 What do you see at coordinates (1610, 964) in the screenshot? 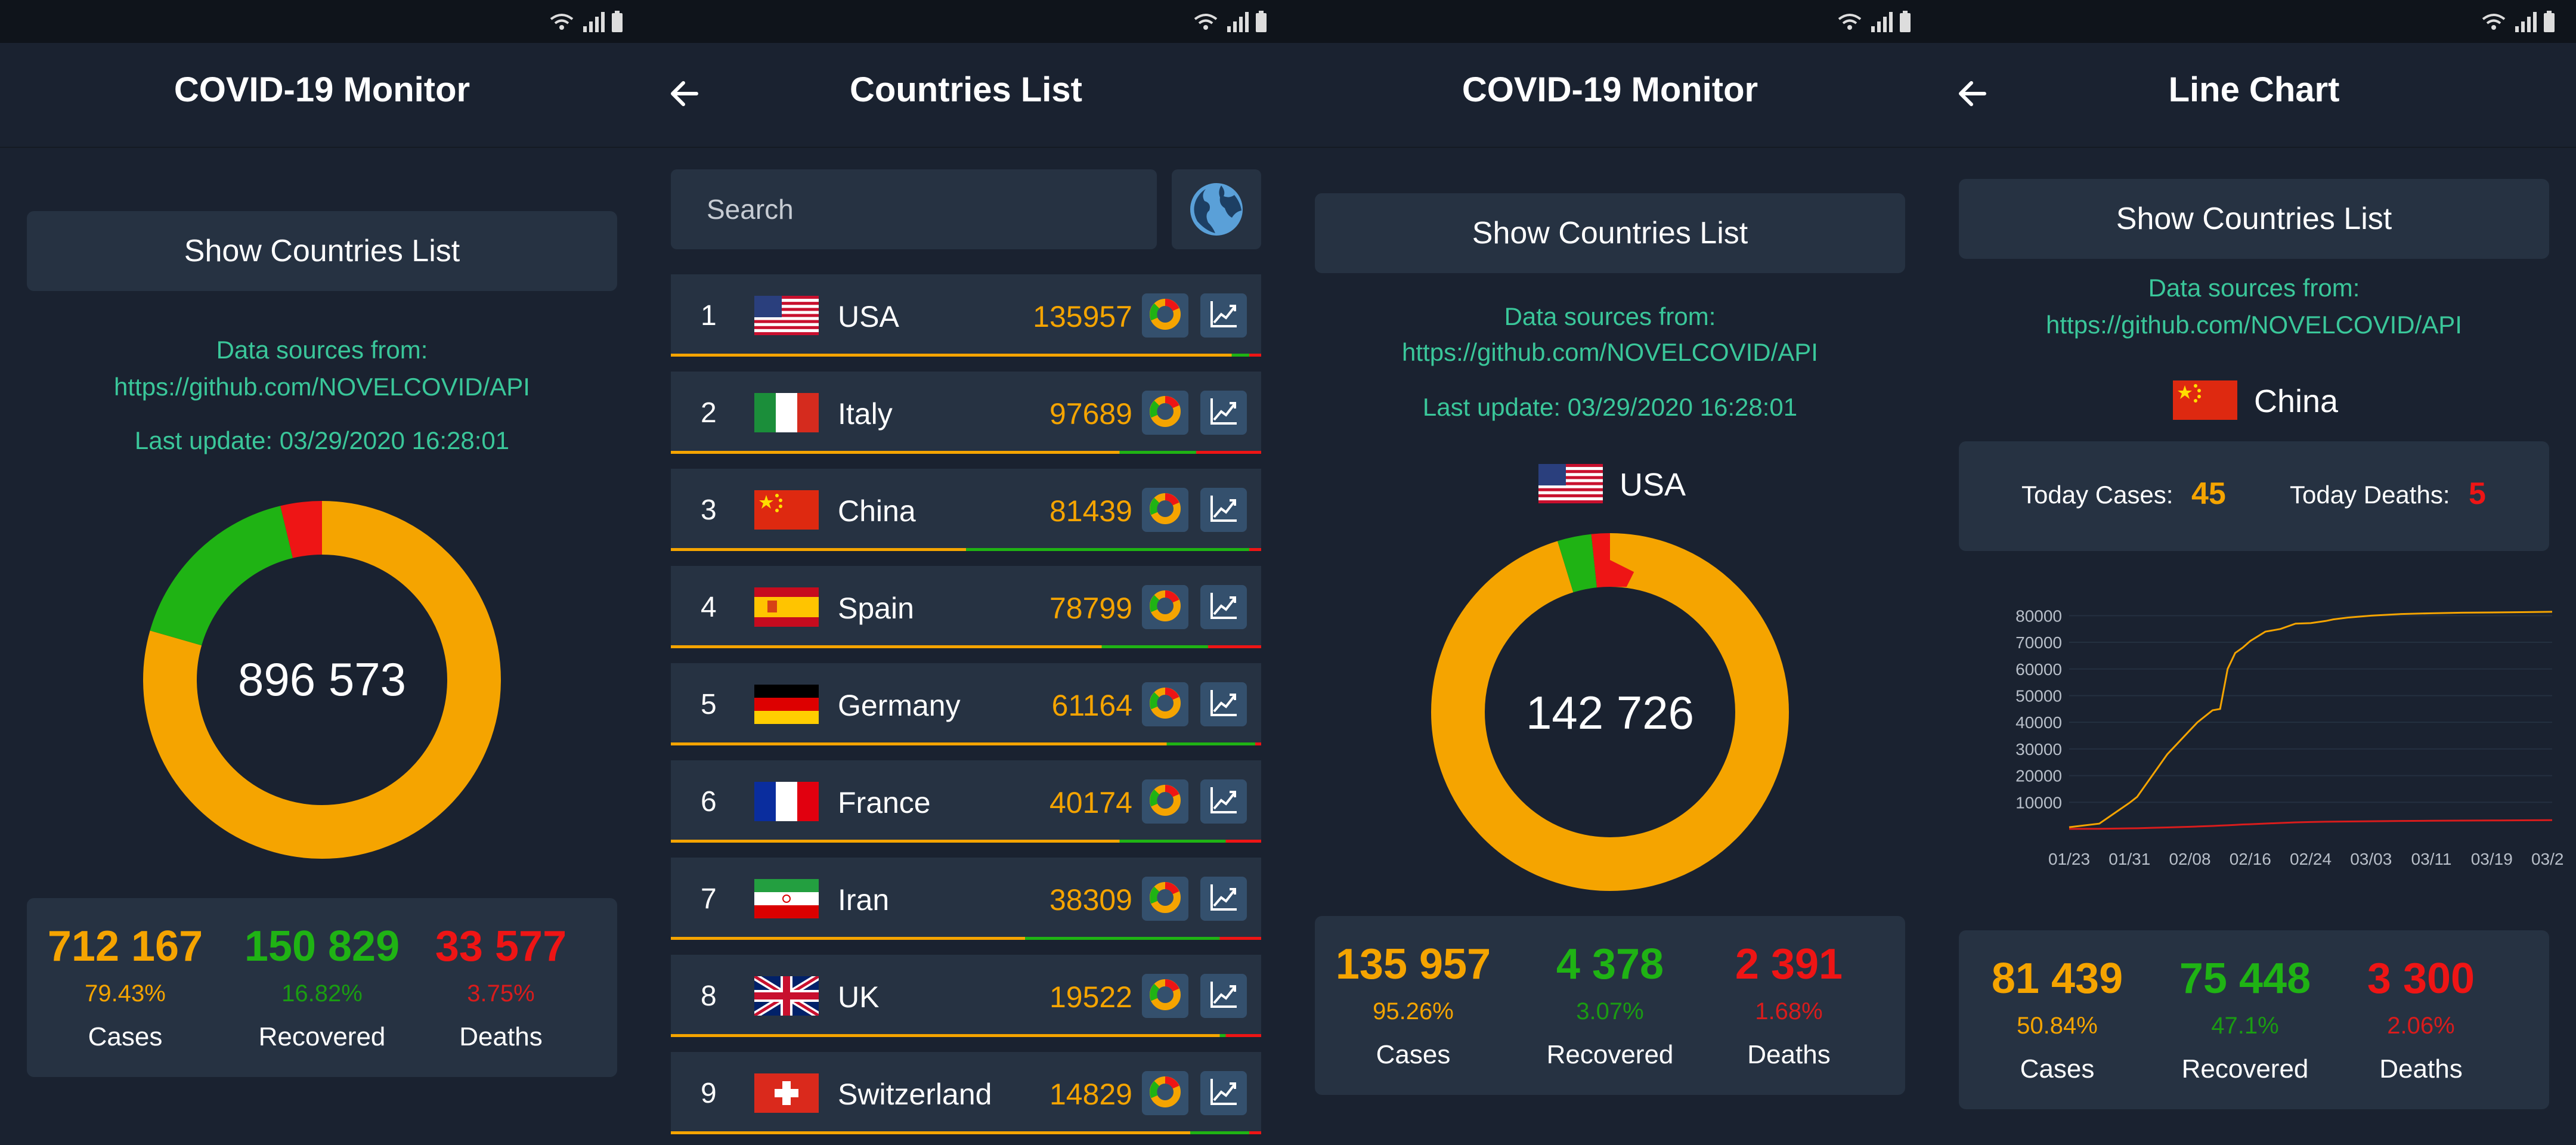
I see `stat-value: 4 378` at bounding box center [1610, 964].